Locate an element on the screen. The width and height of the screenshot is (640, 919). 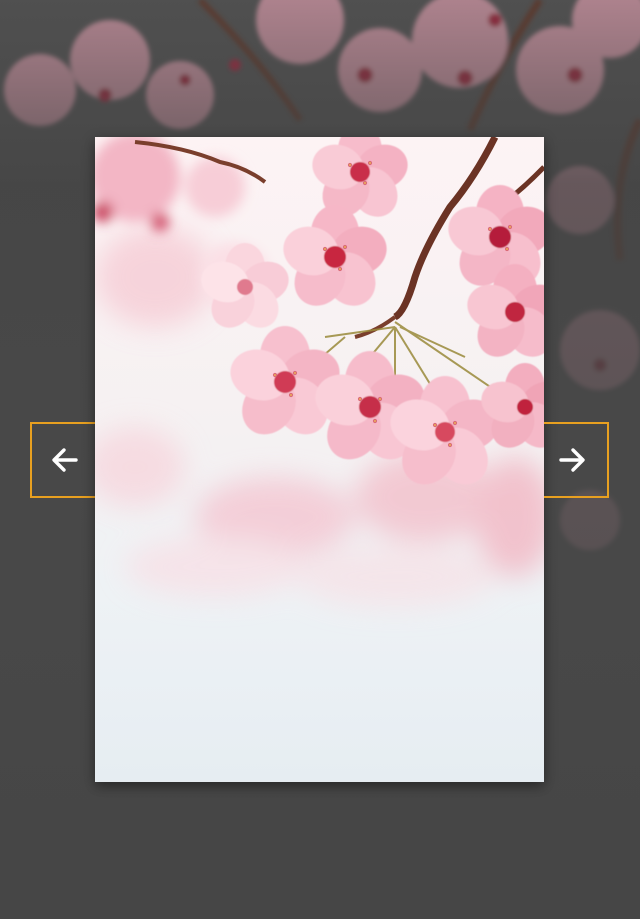
arrow-left-icon is located at coordinates (65, 460).